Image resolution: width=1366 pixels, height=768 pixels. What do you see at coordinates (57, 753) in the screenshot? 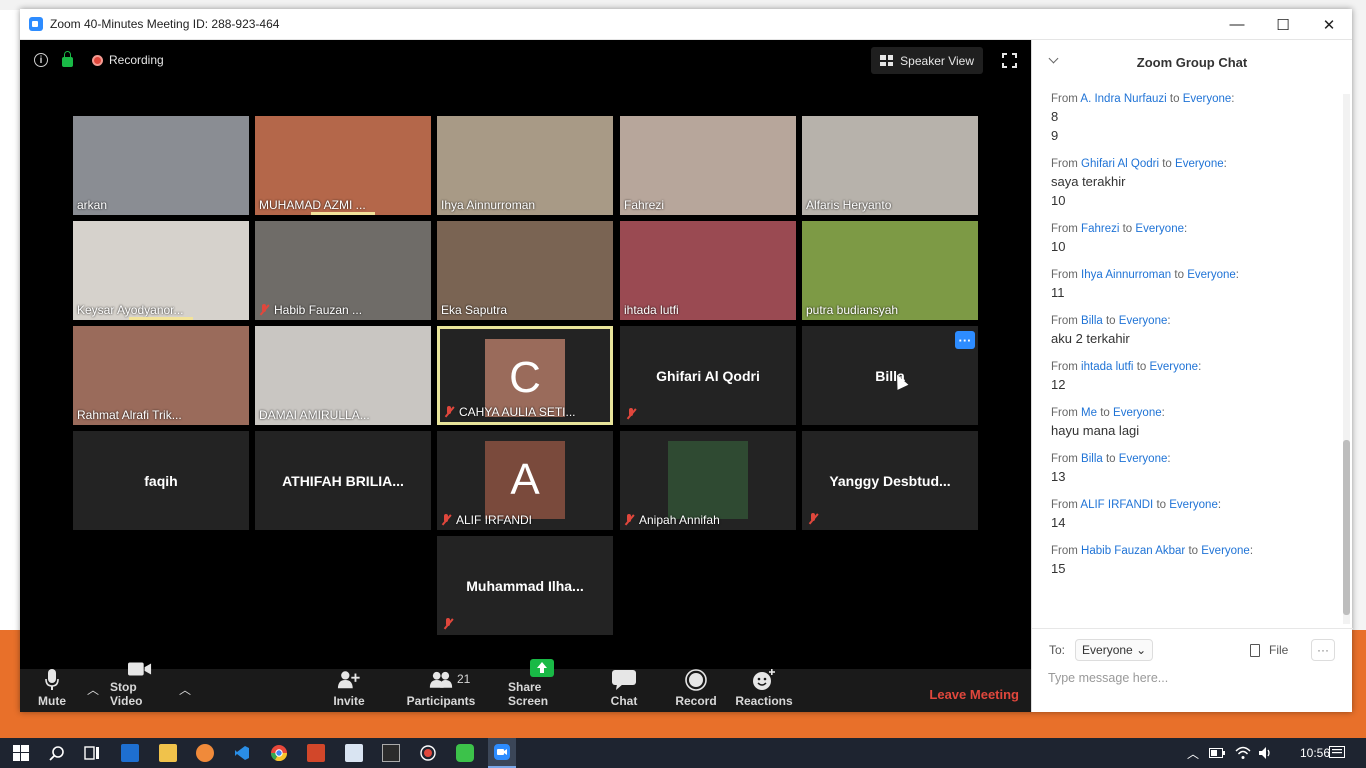
I see `search-icon` at bounding box center [57, 753].